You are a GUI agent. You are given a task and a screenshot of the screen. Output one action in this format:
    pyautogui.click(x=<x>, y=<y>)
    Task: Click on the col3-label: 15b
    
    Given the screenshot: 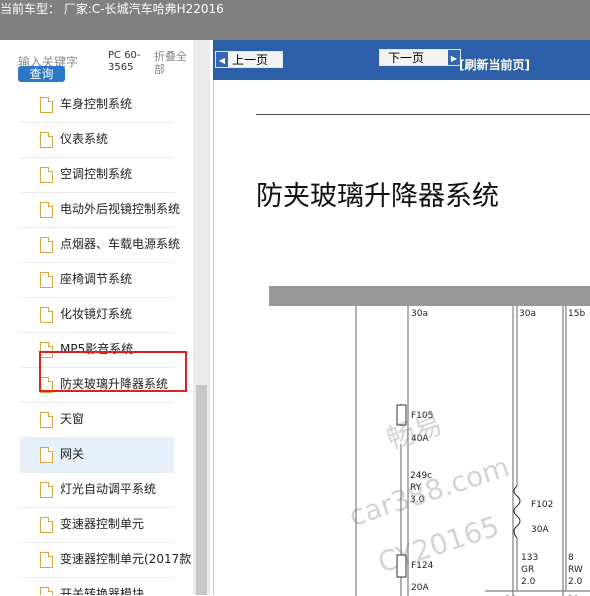 What is the action you would take?
    pyautogui.click(x=576, y=314)
    